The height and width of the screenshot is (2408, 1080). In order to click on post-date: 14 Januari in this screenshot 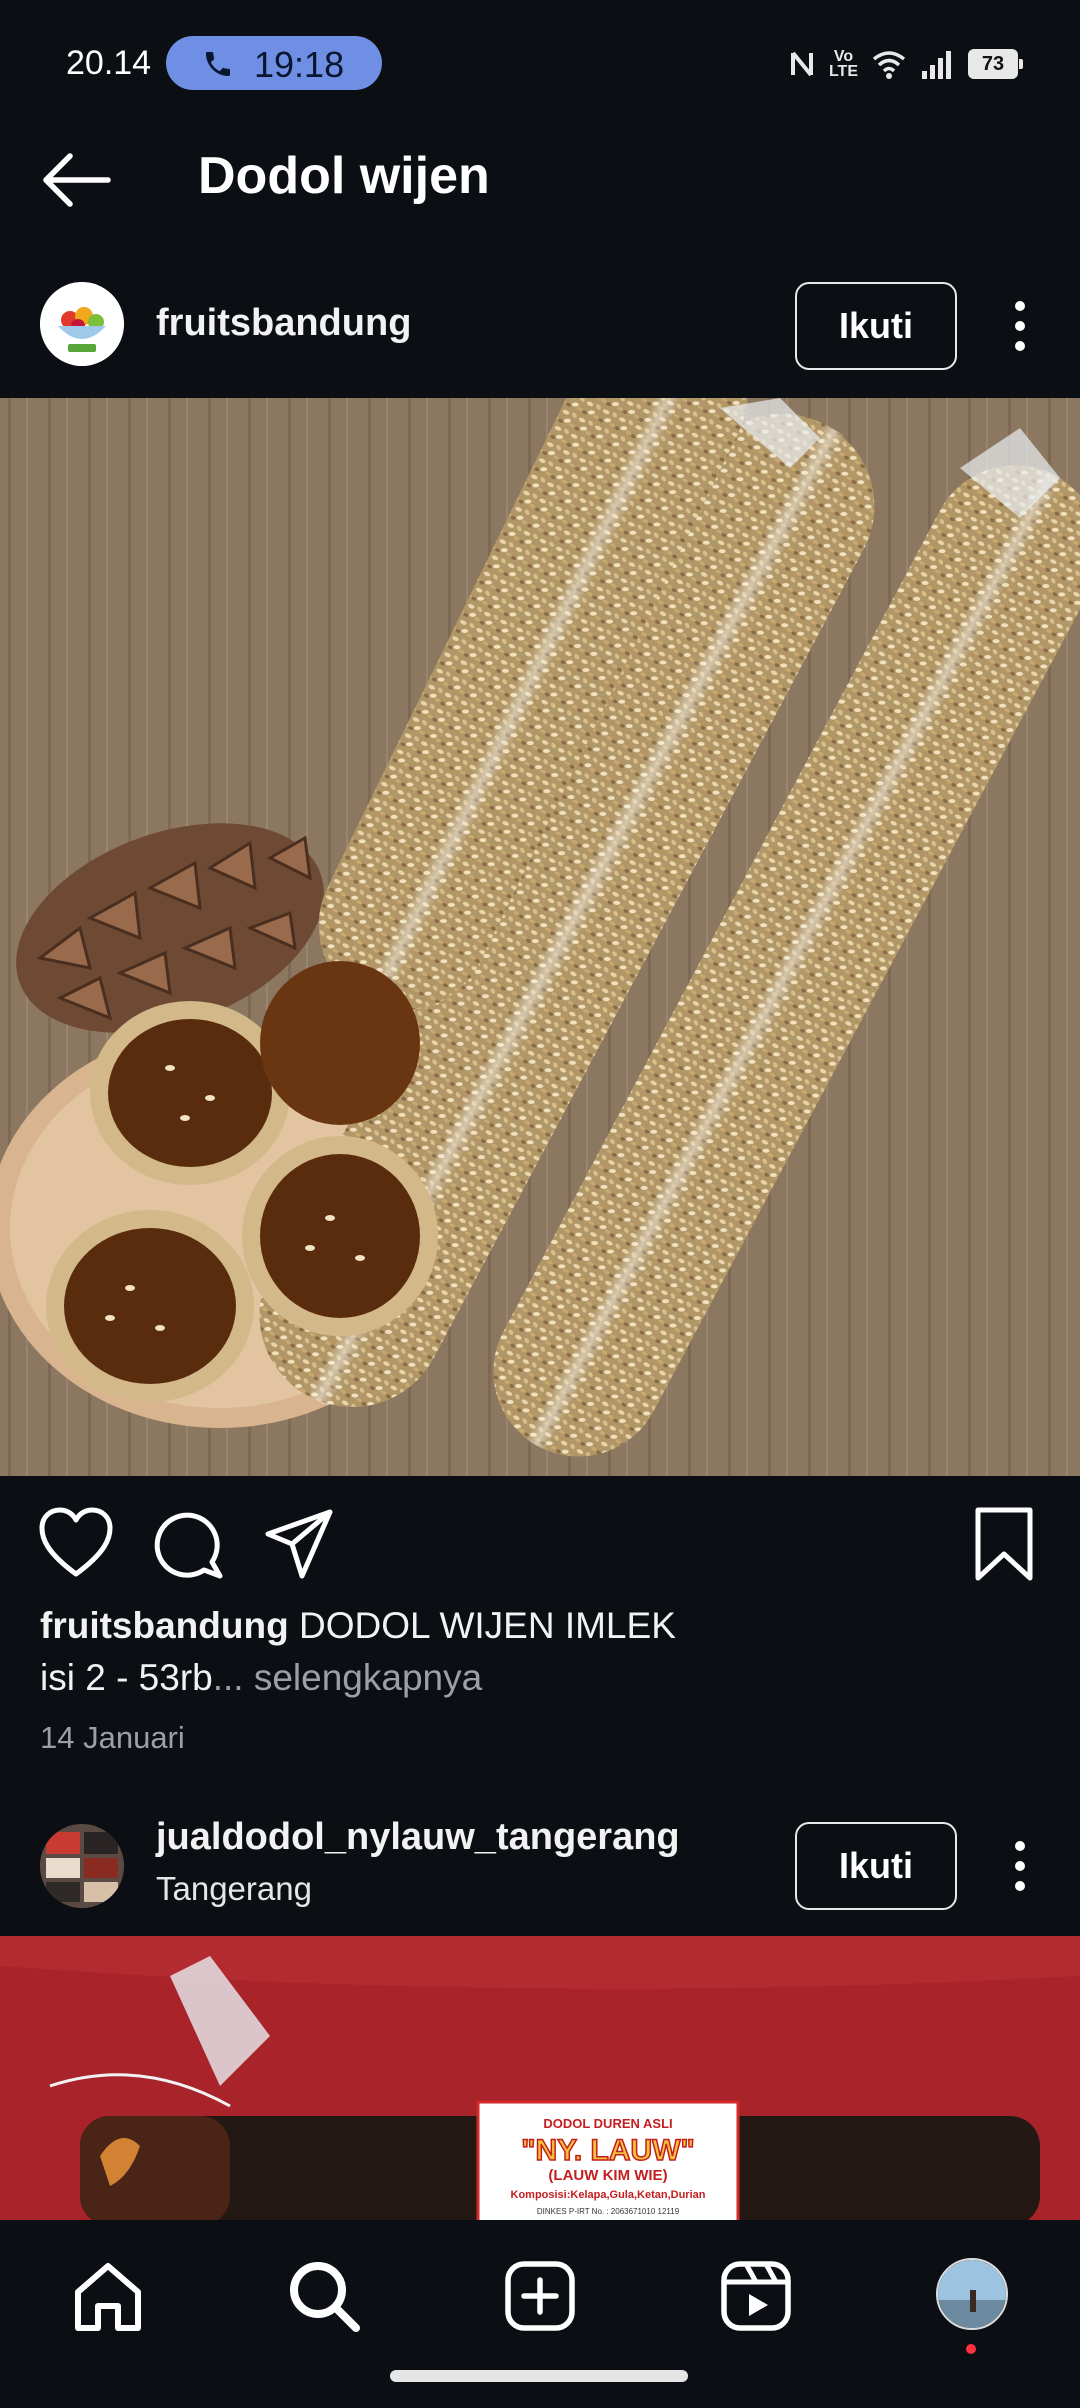, I will do `click(112, 1737)`.